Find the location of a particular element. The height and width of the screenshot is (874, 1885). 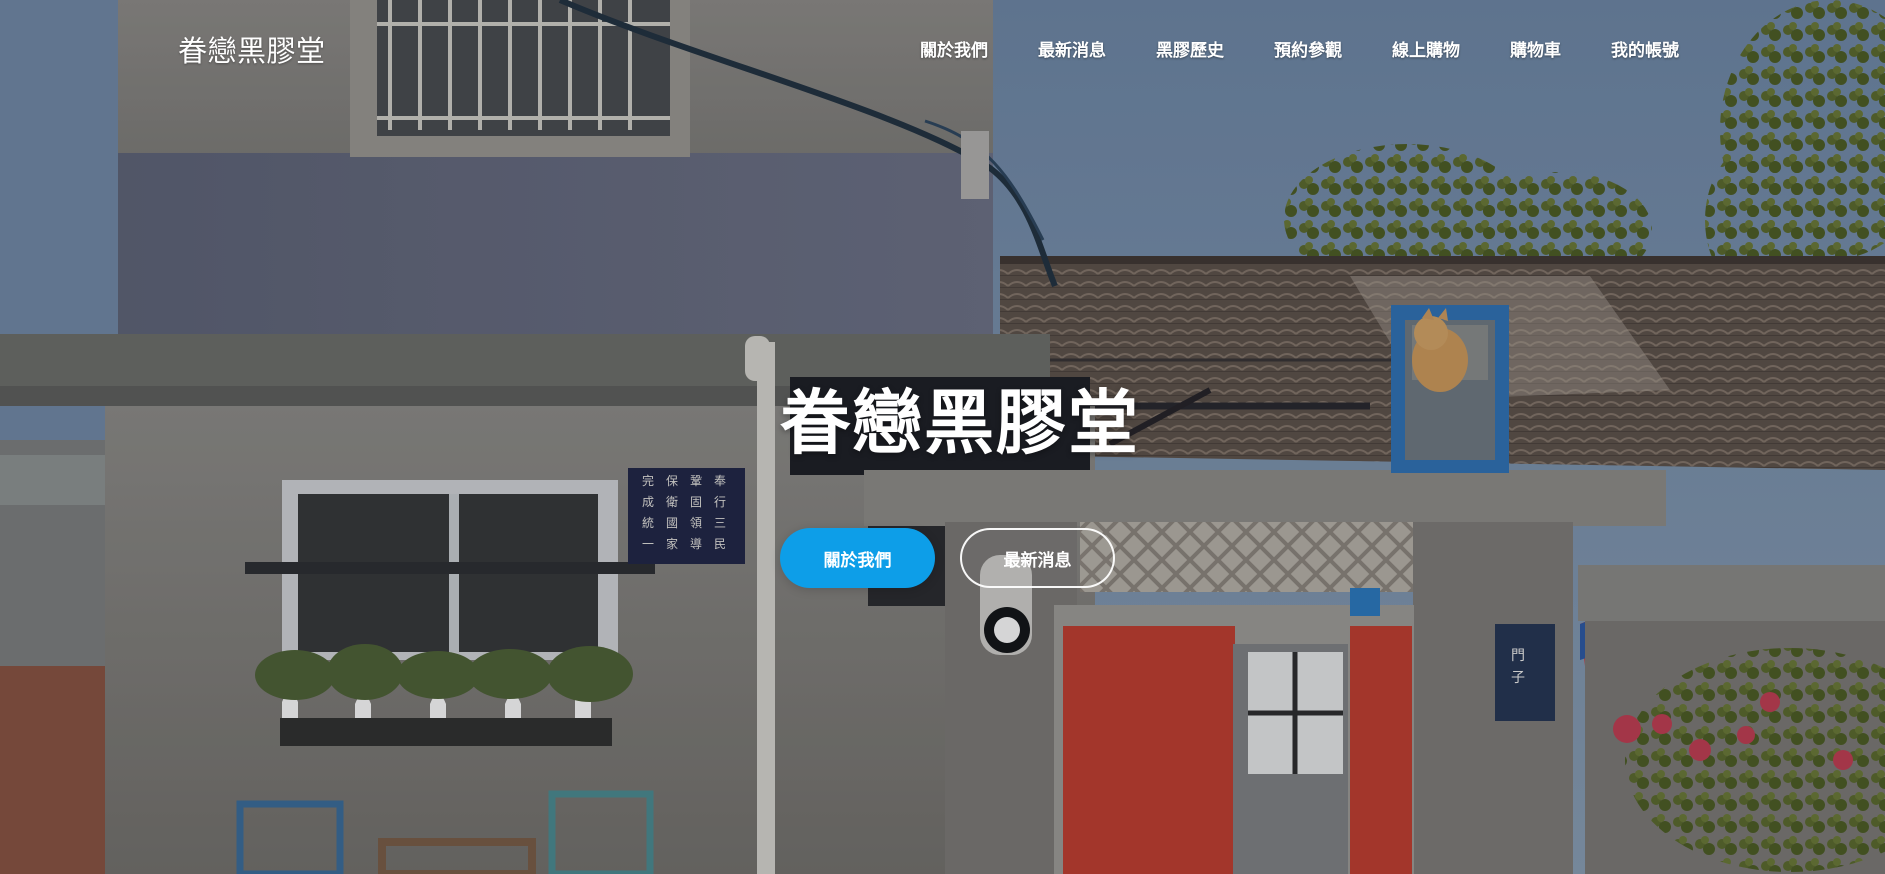

nav-link-latest-news: 最新消息 is located at coordinates (1072, 51).